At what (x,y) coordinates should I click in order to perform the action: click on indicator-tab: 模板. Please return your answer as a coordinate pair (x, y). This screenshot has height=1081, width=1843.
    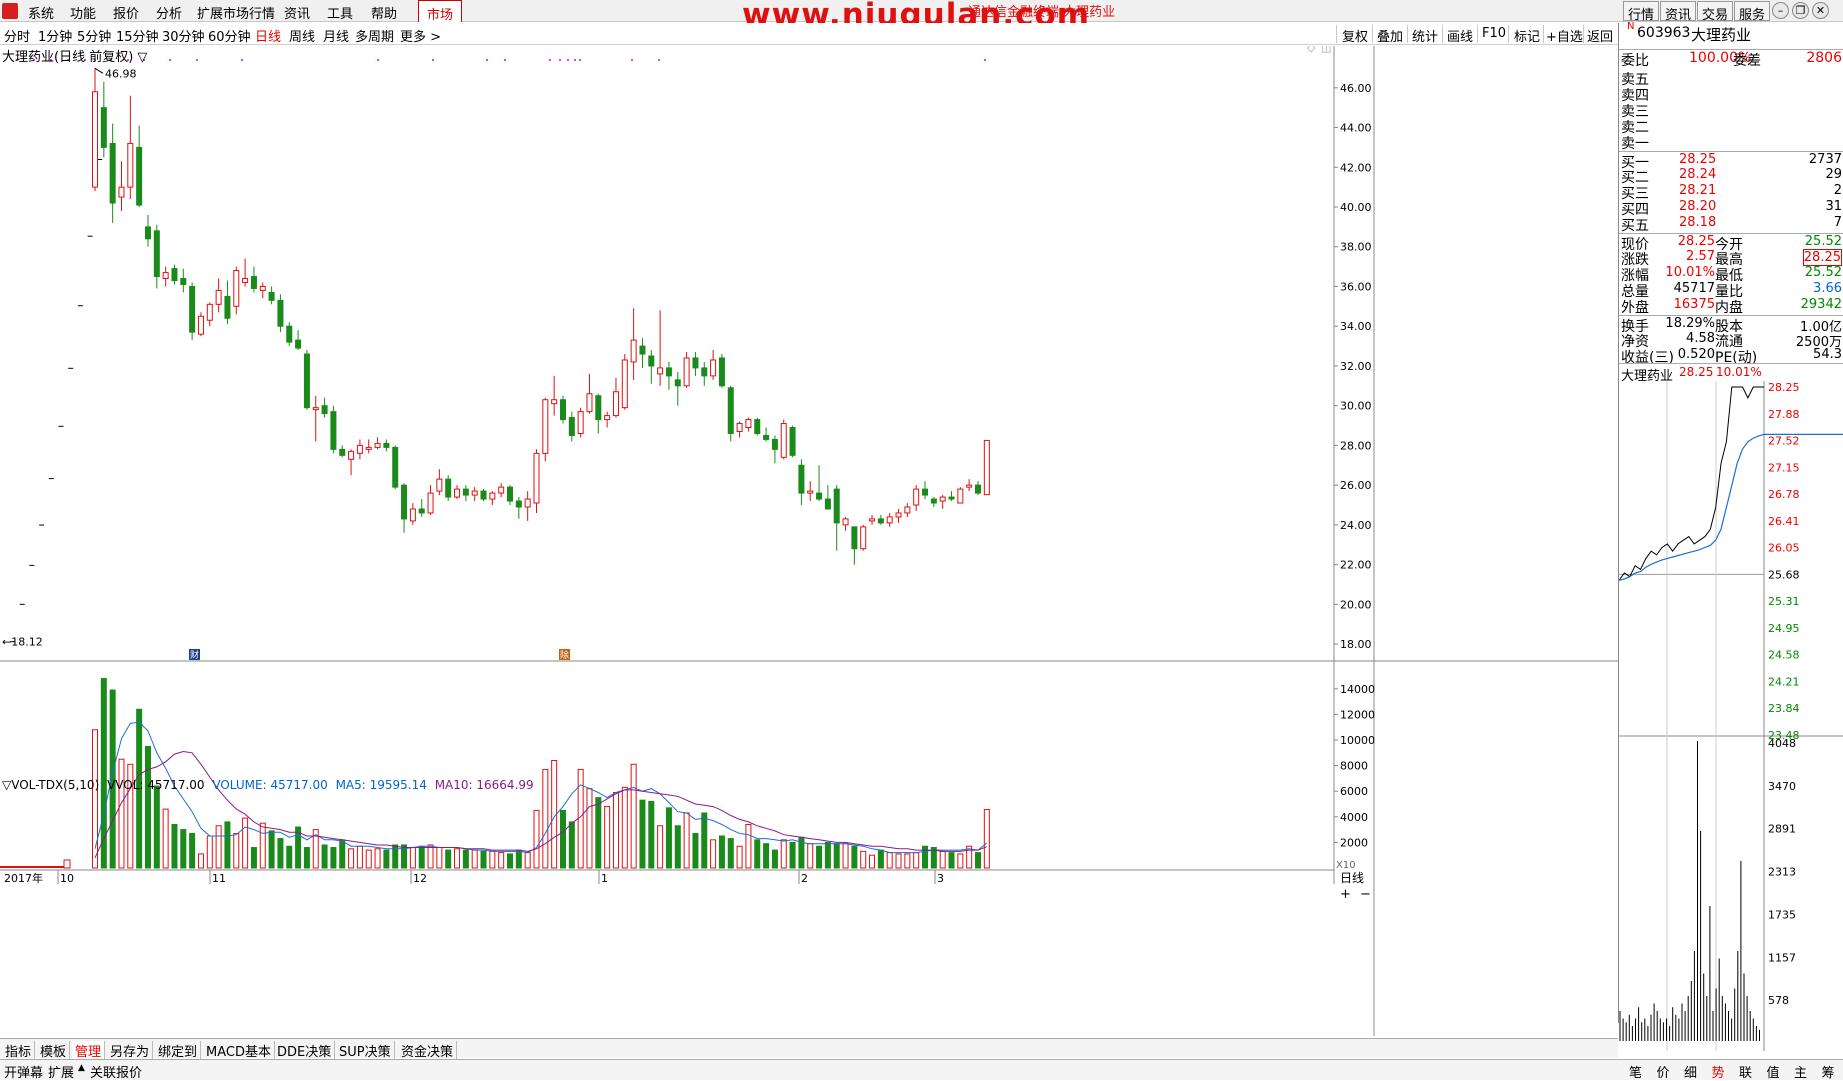
    Looking at the image, I should click on (54, 1050).